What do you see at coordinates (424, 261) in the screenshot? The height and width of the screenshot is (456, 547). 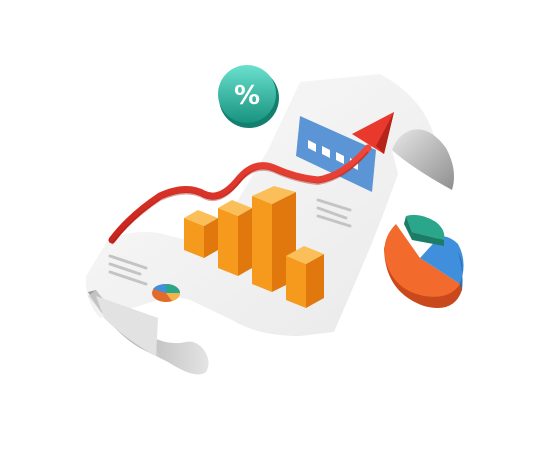 I see `pie-chart-icon` at bounding box center [424, 261].